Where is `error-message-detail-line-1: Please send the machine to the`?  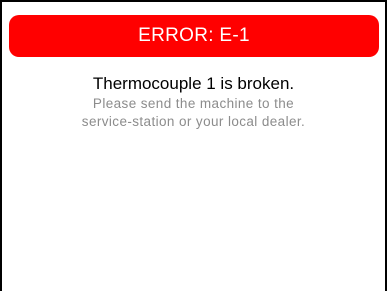 error-message-detail-line-1: Please send the machine to the is located at coordinates (193, 103).